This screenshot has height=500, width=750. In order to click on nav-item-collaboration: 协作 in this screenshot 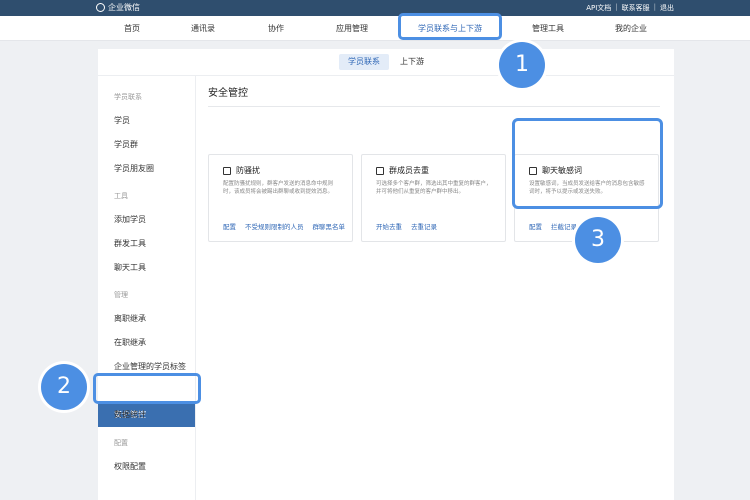, I will do `click(276, 28)`.